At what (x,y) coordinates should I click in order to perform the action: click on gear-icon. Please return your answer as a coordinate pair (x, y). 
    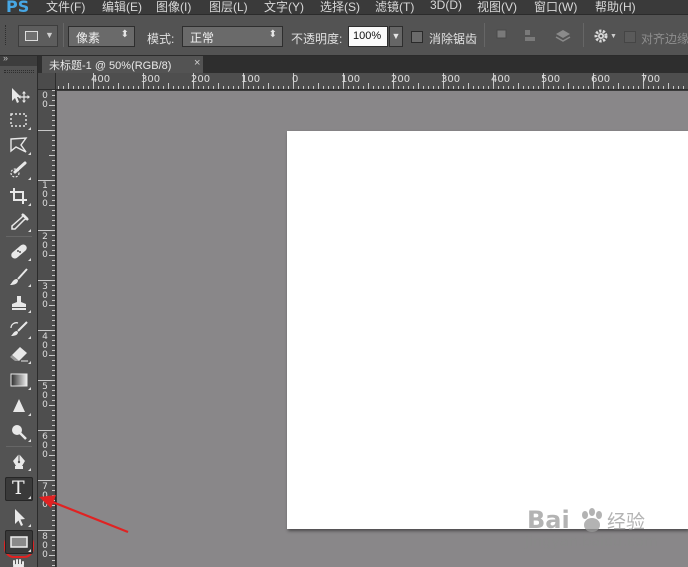
    Looking at the image, I should click on (601, 36).